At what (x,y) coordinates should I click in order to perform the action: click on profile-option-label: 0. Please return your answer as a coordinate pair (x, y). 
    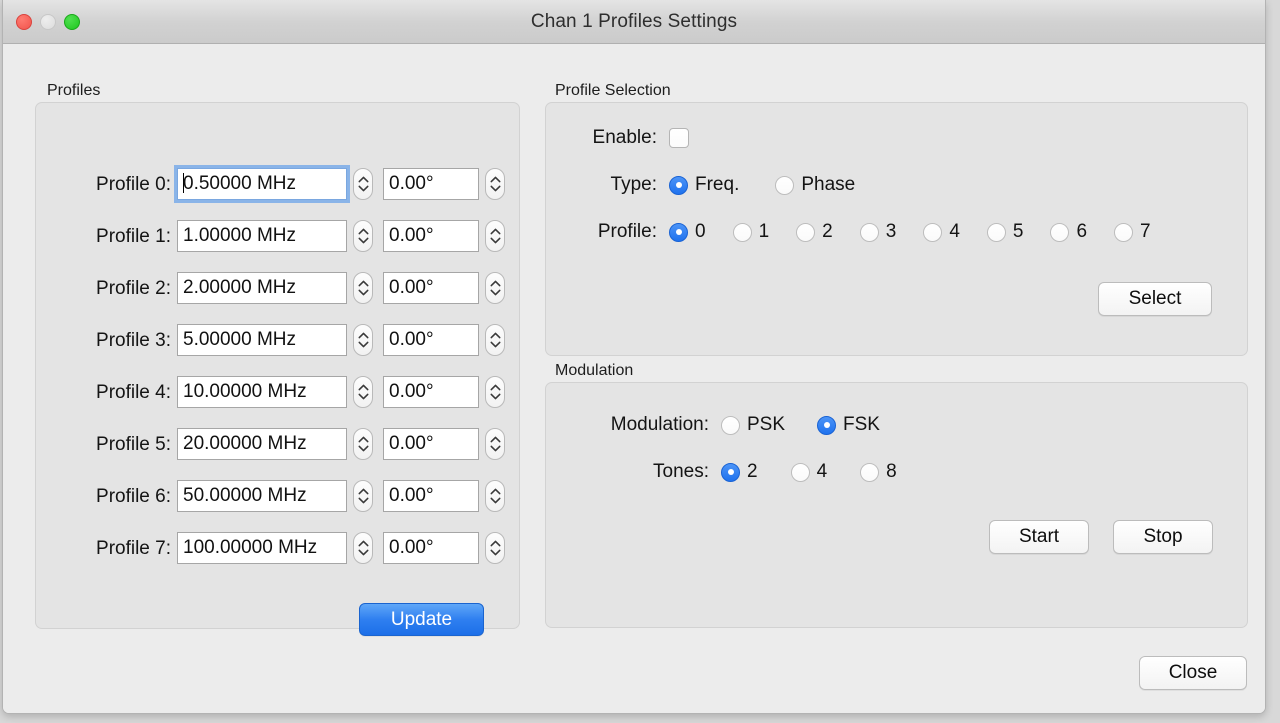
    Looking at the image, I should click on (700, 231).